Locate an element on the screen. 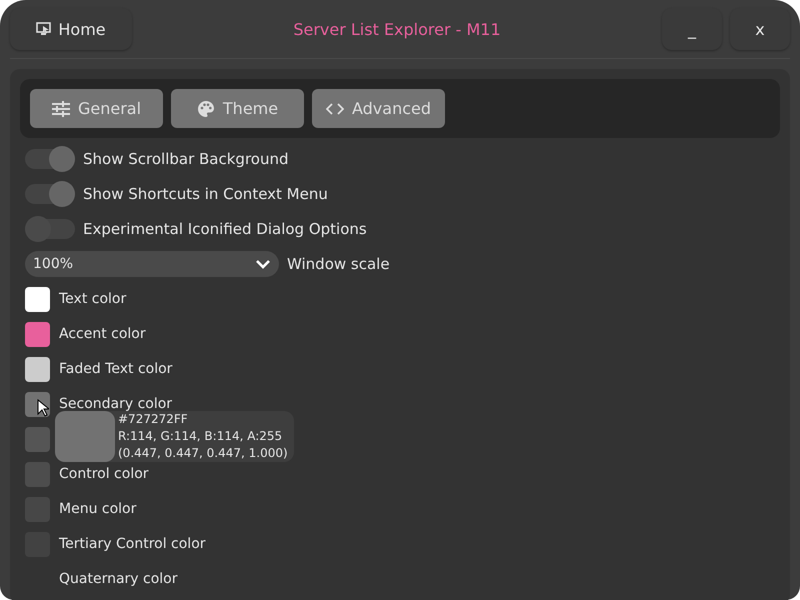 This screenshot has height=600, width=800. toggle-label: Show Scrollbar Background is located at coordinates (185, 159).